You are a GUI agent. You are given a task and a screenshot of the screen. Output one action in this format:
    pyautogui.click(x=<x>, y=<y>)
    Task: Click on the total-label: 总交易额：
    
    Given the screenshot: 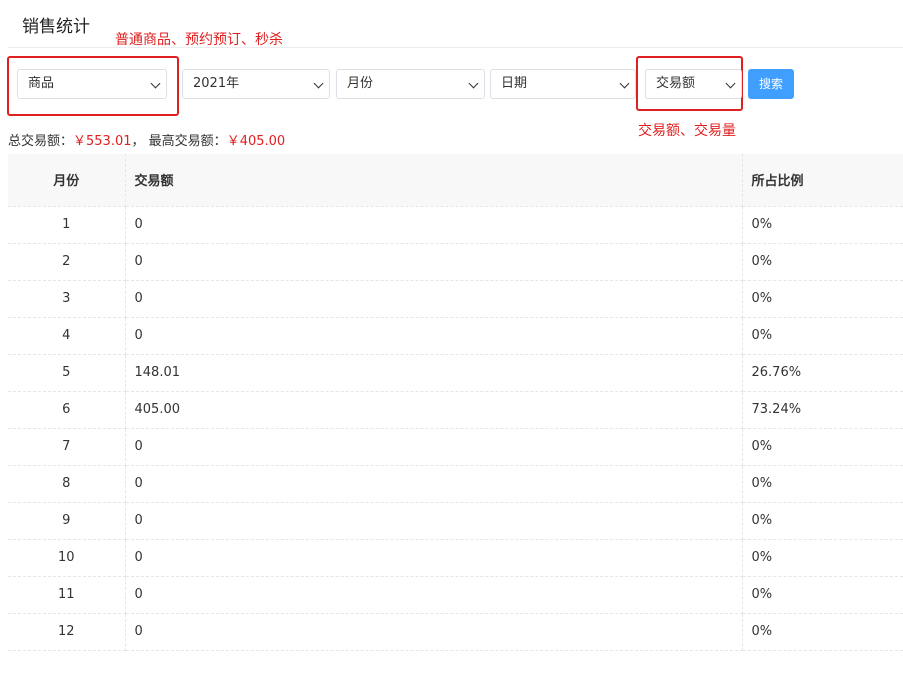 What is the action you would take?
    pyautogui.click(x=41, y=141)
    